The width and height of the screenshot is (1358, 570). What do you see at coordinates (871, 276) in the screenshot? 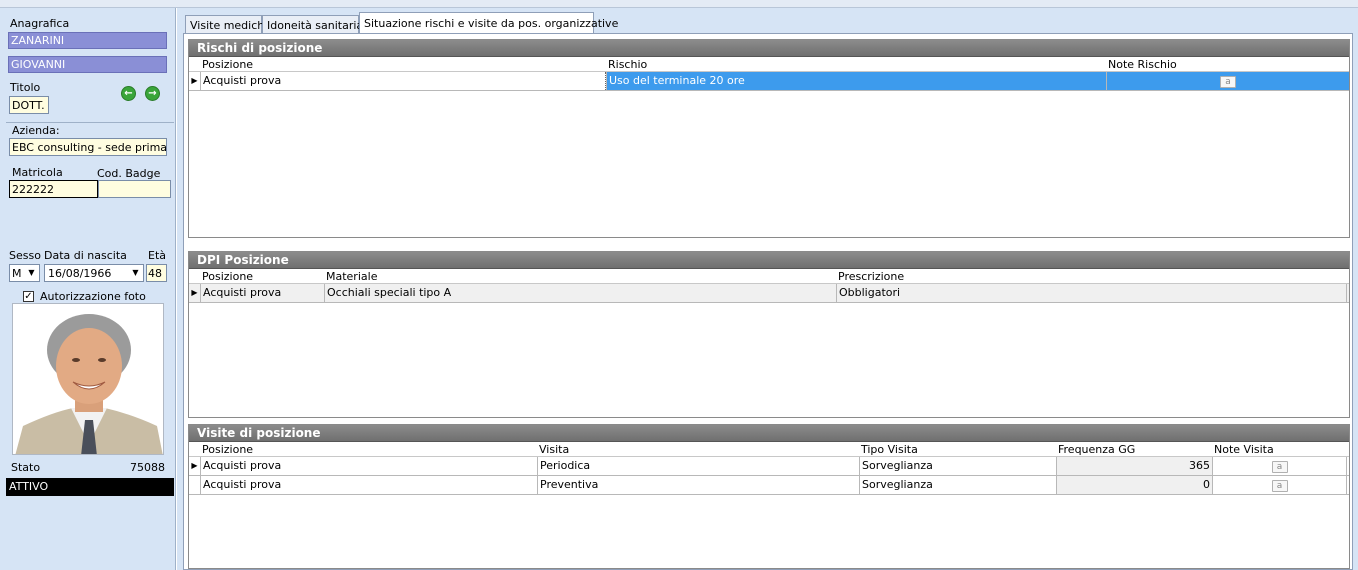
I see `col-prescrizione: Prescrizione` at bounding box center [871, 276].